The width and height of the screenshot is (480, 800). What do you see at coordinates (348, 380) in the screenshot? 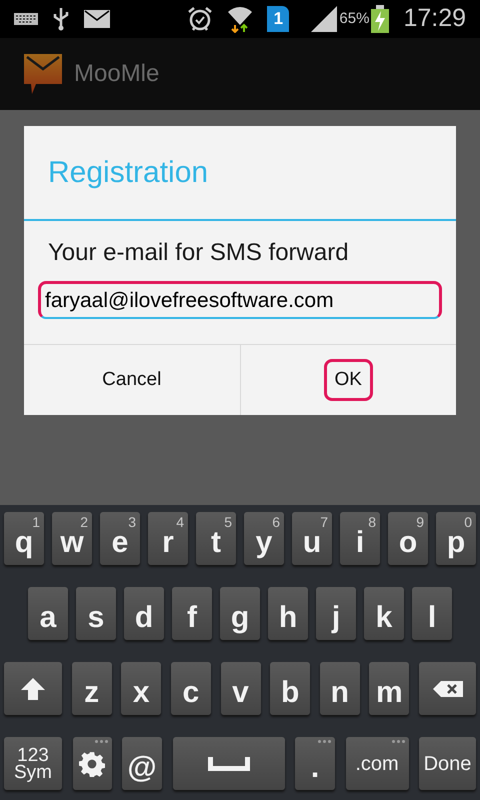
I see `dialog-button: OK` at bounding box center [348, 380].